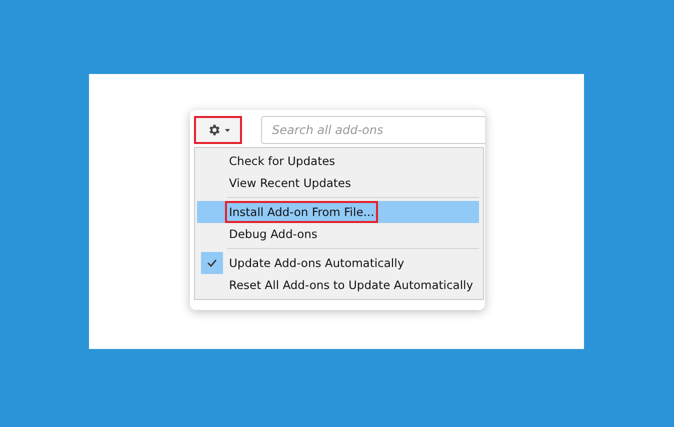 The width and height of the screenshot is (674, 427). I want to click on menu-item: View Recent Updates, so click(338, 183).